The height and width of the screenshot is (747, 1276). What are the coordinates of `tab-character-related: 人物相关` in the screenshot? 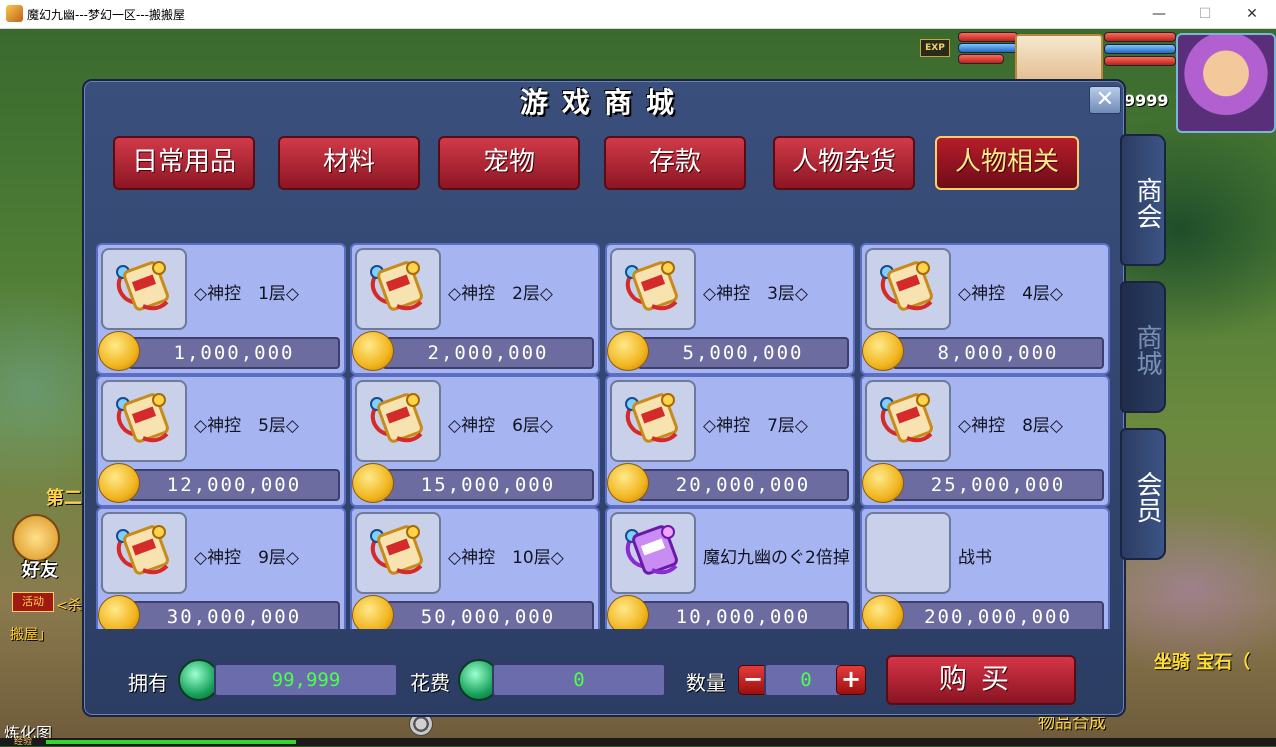 It's located at (1007, 163).